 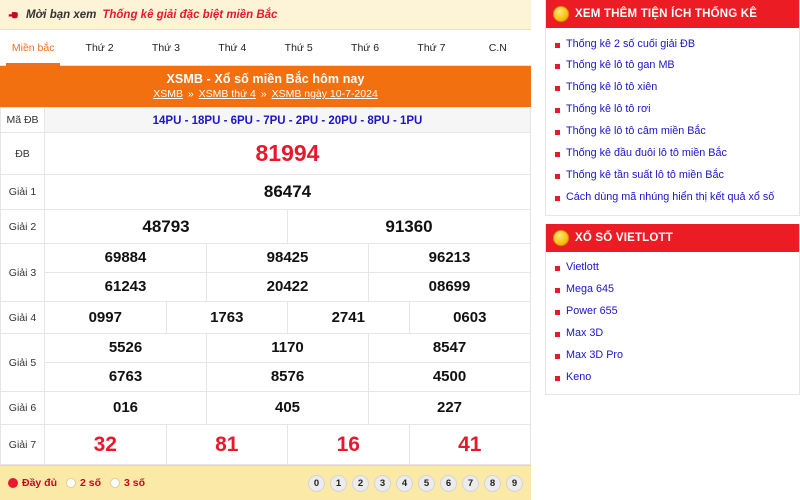 I want to click on prize-cell: 6763, so click(x=125, y=377).